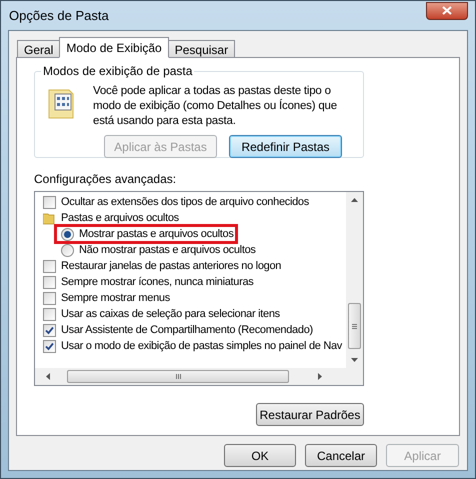  Describe the element at coordinates (187, 330) in the screenshot. I see `option-label: Usar Assistente de Compartilhamento (Recomendado)` at that location.